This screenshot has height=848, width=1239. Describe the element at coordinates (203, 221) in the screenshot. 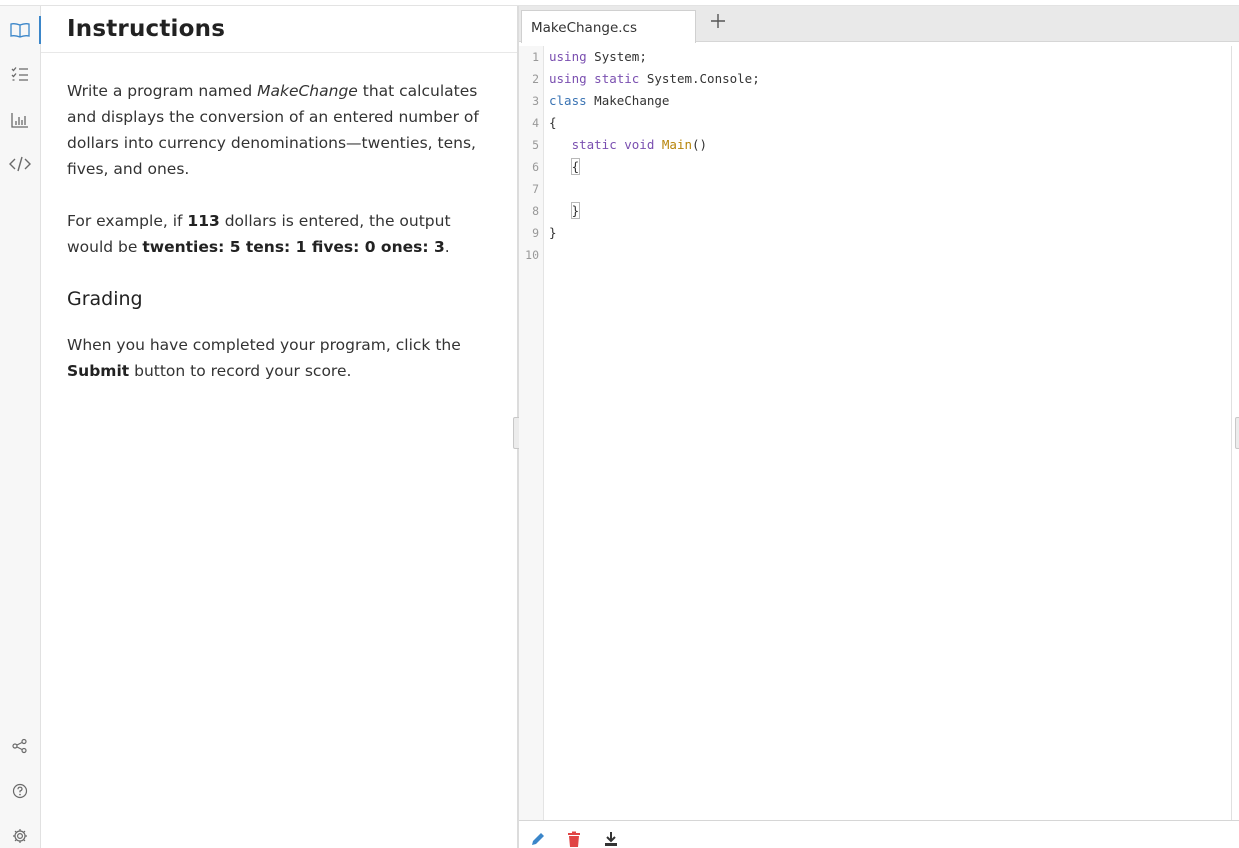

I see `example-amount: 113` at that location.